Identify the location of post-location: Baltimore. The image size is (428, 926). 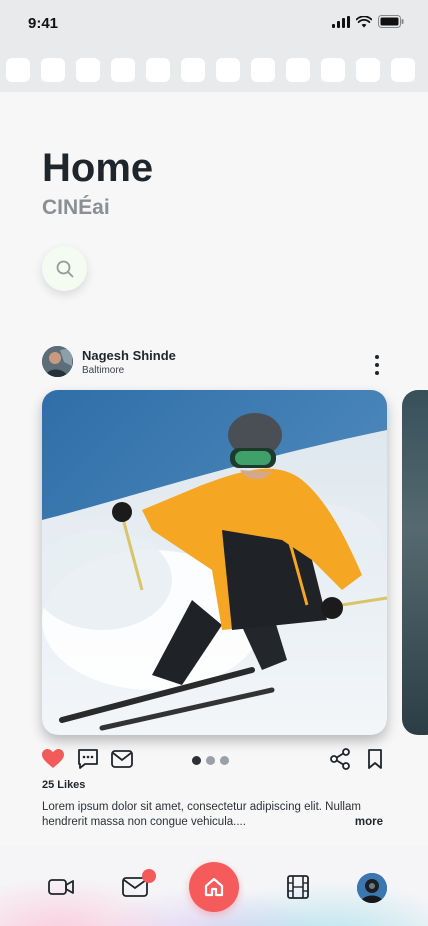
(103, 370).